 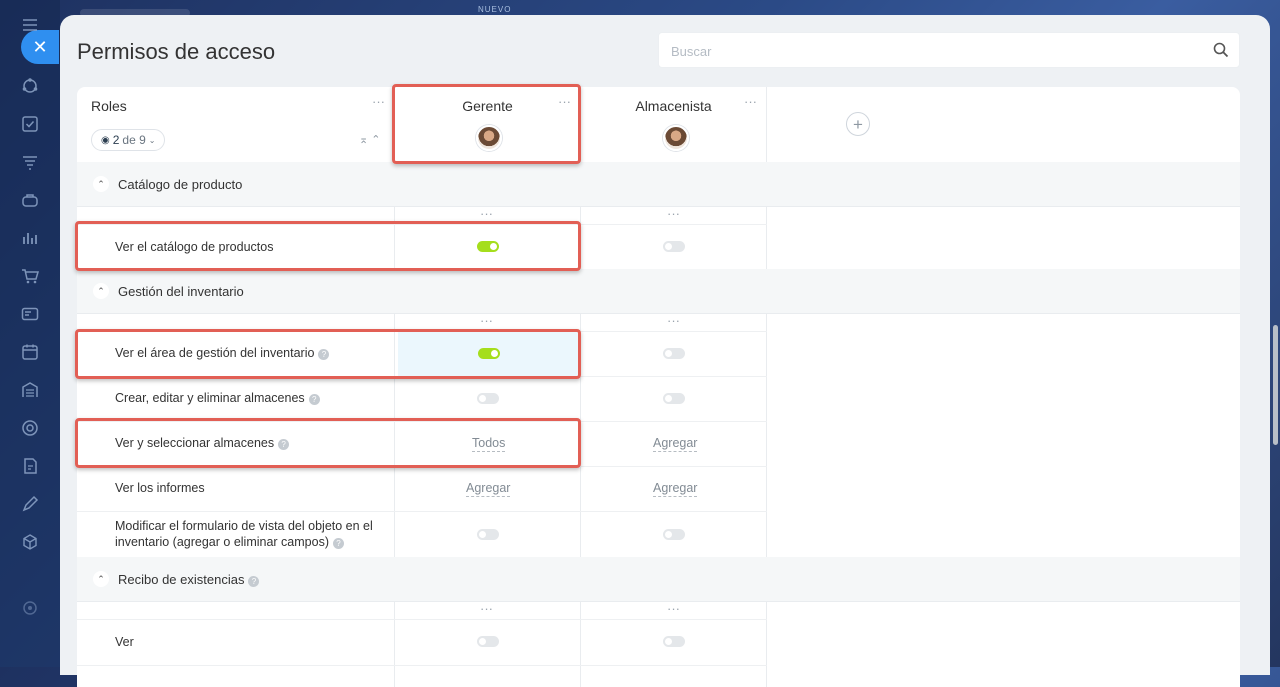 What do you see at coordinates (658, 579) in the screenshot?
I see `section-stock-receipt: ⌃ Recibo de existencias?` at bounding box center [658, 579].